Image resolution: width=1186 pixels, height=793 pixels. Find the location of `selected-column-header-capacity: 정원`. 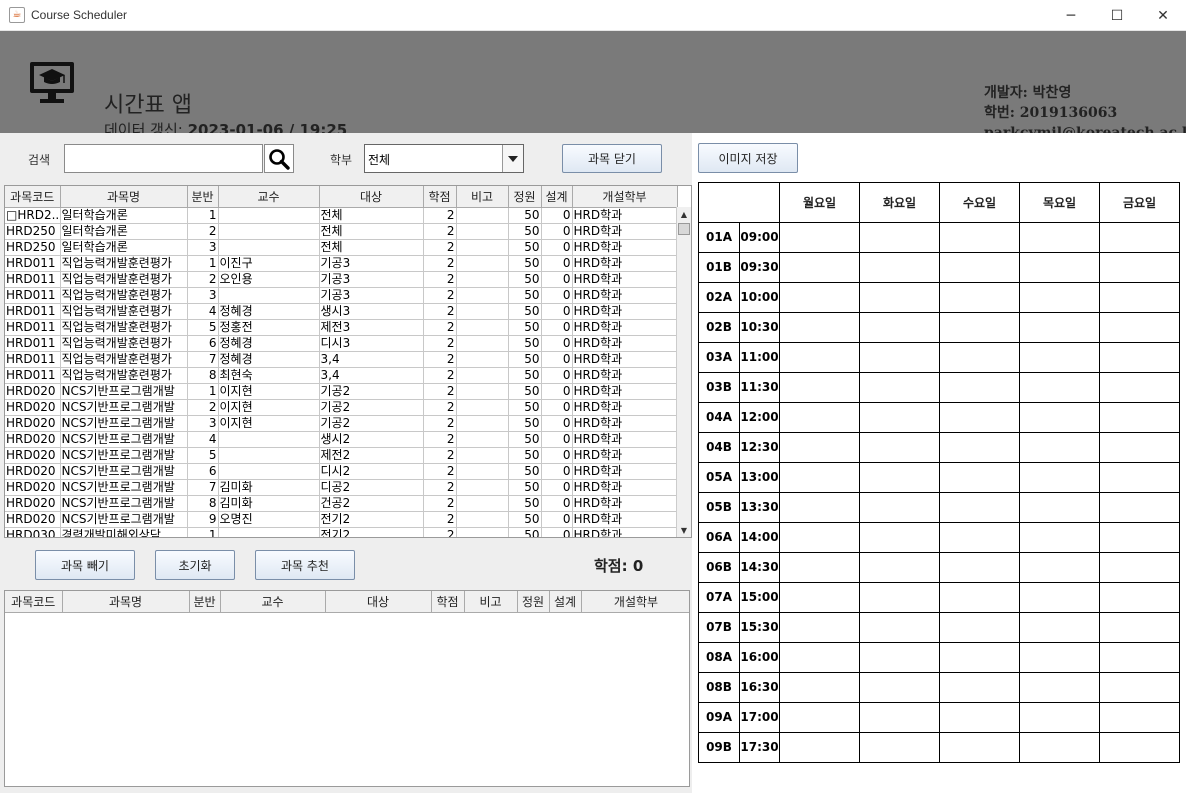

selected-column-header-capacity: 정원 is located at coordinates (533, 602).